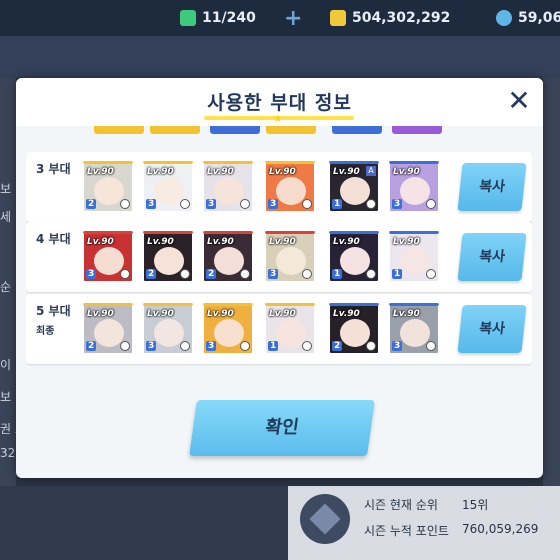 This screenshot has width=560, height=560. I want to click on dialog-header: 사용한 부대 정보 ★ ✕, so click(279, 102).